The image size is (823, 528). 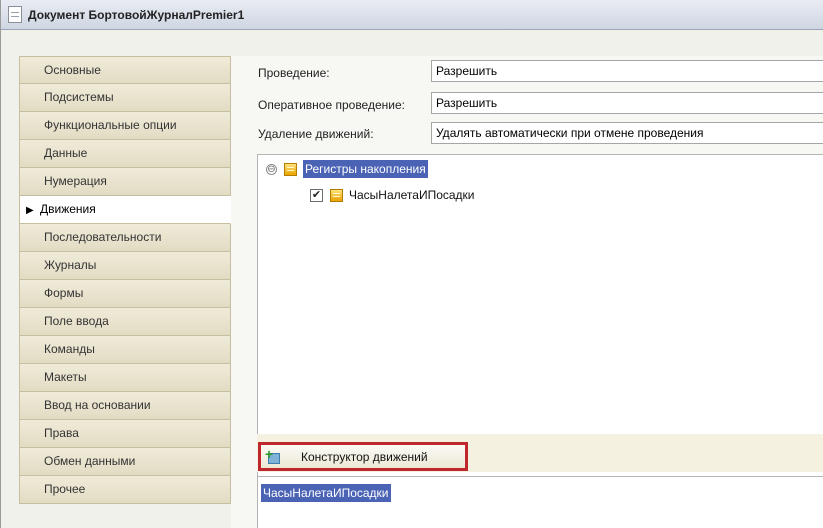 What do you see at coordinates (412, 15) in the screenshot?
I see `title-bar: Документ БортовойЖурналPremier1` at bounding box center [412, 15].